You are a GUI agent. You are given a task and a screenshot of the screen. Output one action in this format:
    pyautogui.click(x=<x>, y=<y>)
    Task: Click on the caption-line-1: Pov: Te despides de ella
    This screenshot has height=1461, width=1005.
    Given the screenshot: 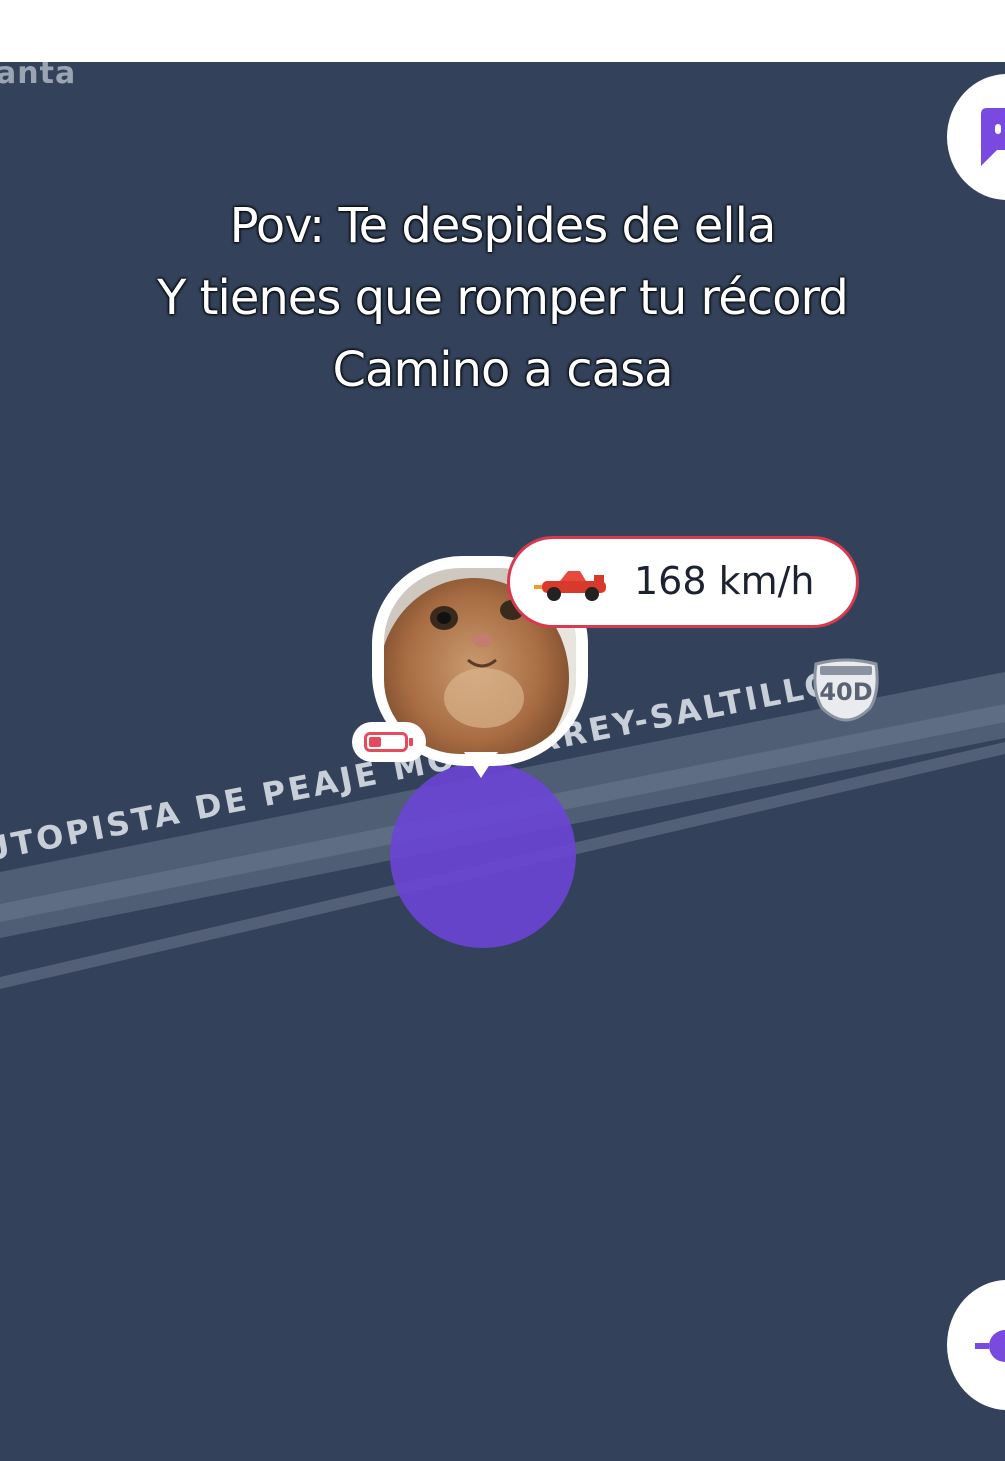 What is the action you would take?
    pyautogui.click(x=503, y=226)
    